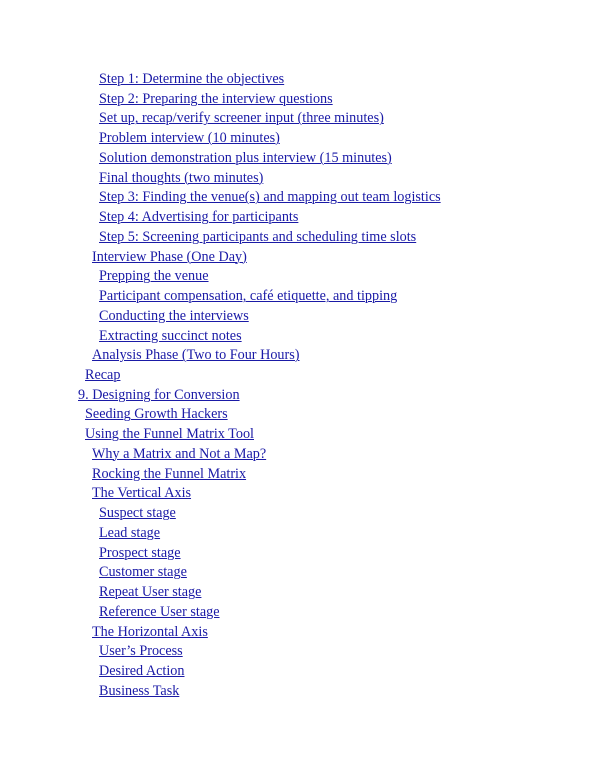 The width and height of the screenshot is (600, 776). Describe the element at coordinates (300, 258) in the screenshot. I see `toc-entry: Interview Phase (One Day)` at that location.